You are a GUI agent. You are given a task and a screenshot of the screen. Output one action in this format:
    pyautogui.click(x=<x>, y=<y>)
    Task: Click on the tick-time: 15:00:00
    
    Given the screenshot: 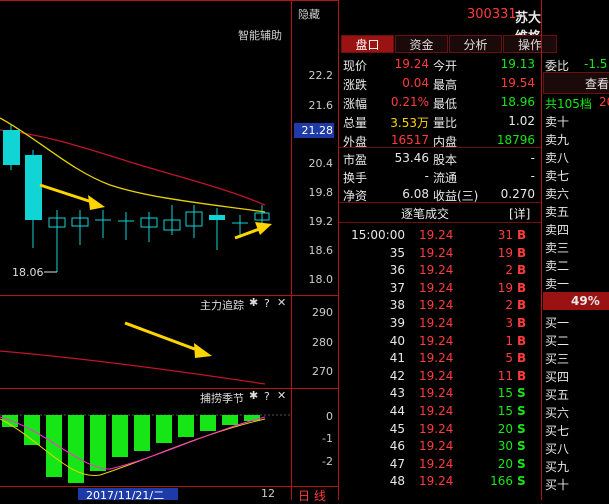 What is the action you would take?
    pyautogui.click(x=378, y=235)
    